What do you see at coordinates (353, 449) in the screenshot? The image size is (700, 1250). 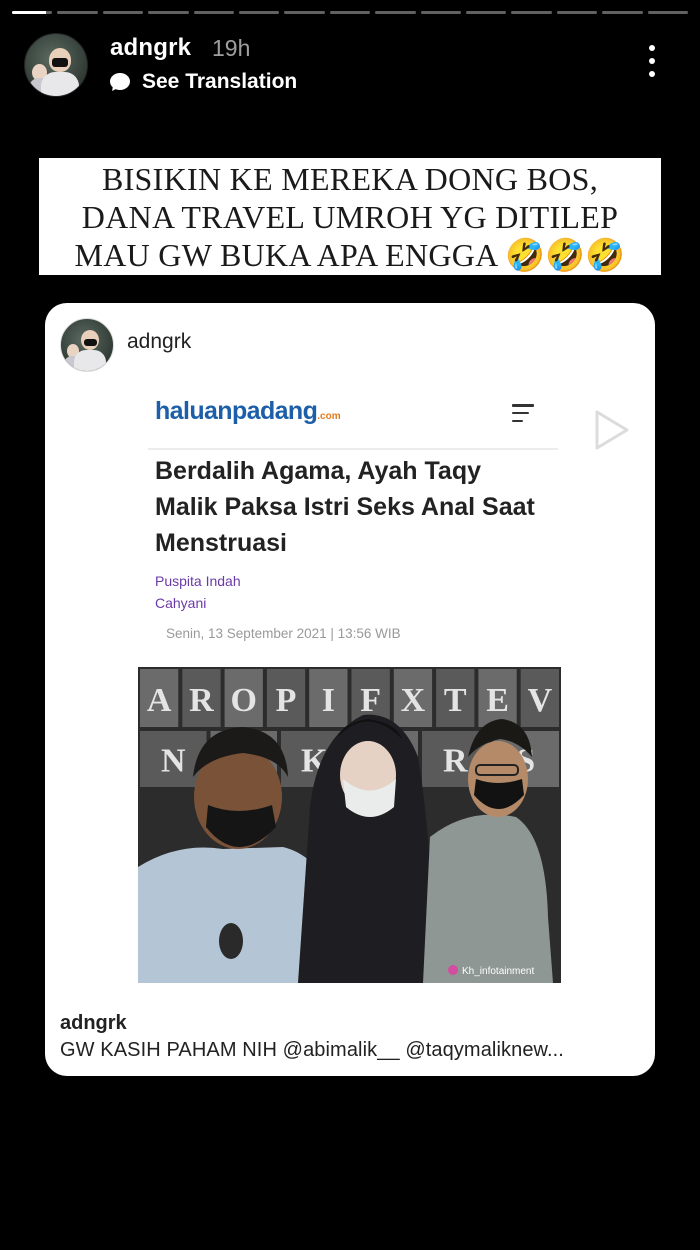 I see `divider` at bounding box center [353, 449].